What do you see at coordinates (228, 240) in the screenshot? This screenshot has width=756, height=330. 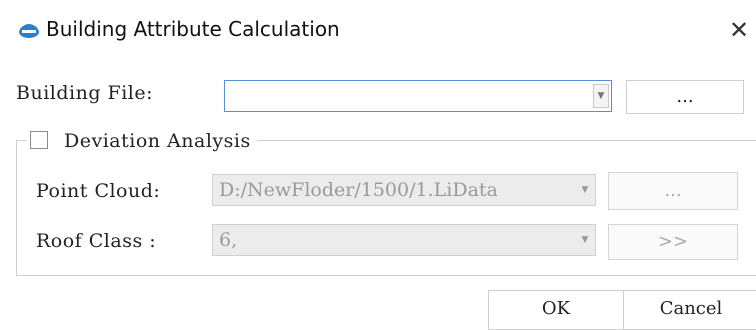 I see `roof-class-value: 6,` at bounding box center [228, 240].